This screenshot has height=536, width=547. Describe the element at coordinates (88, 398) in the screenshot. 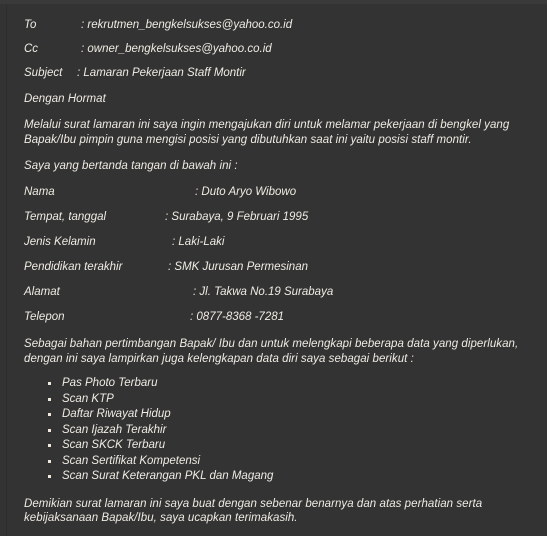

I see `list-item-label: Scan KTP` at that location.